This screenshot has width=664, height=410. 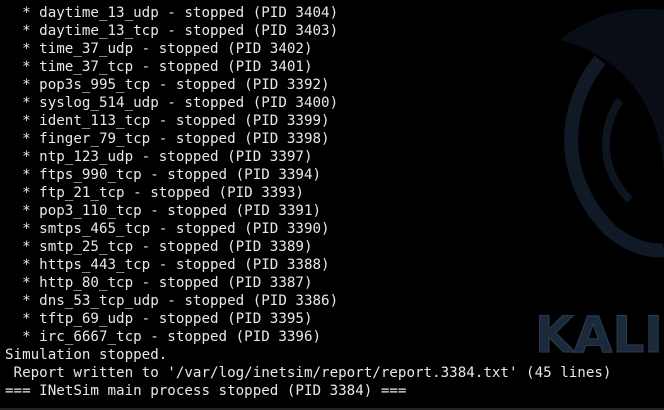 I want to click on terminal-line: * ftps_990_tcp - stopped (PID 3394), so click(x=163, y=175).